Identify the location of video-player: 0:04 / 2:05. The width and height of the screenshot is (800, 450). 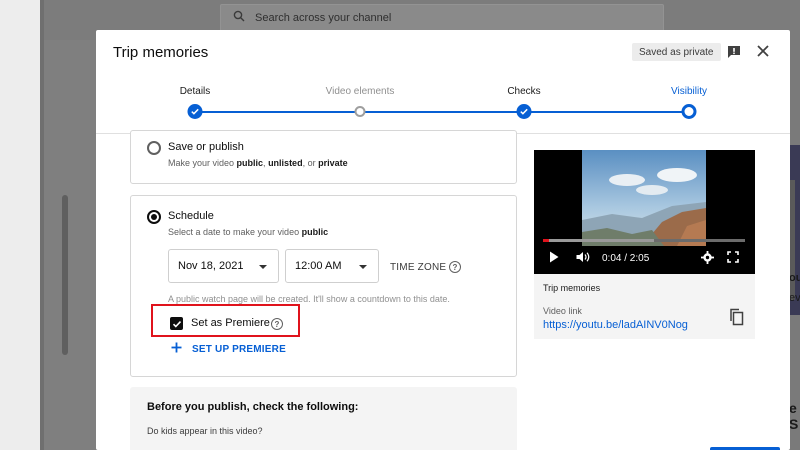
(644, 212).